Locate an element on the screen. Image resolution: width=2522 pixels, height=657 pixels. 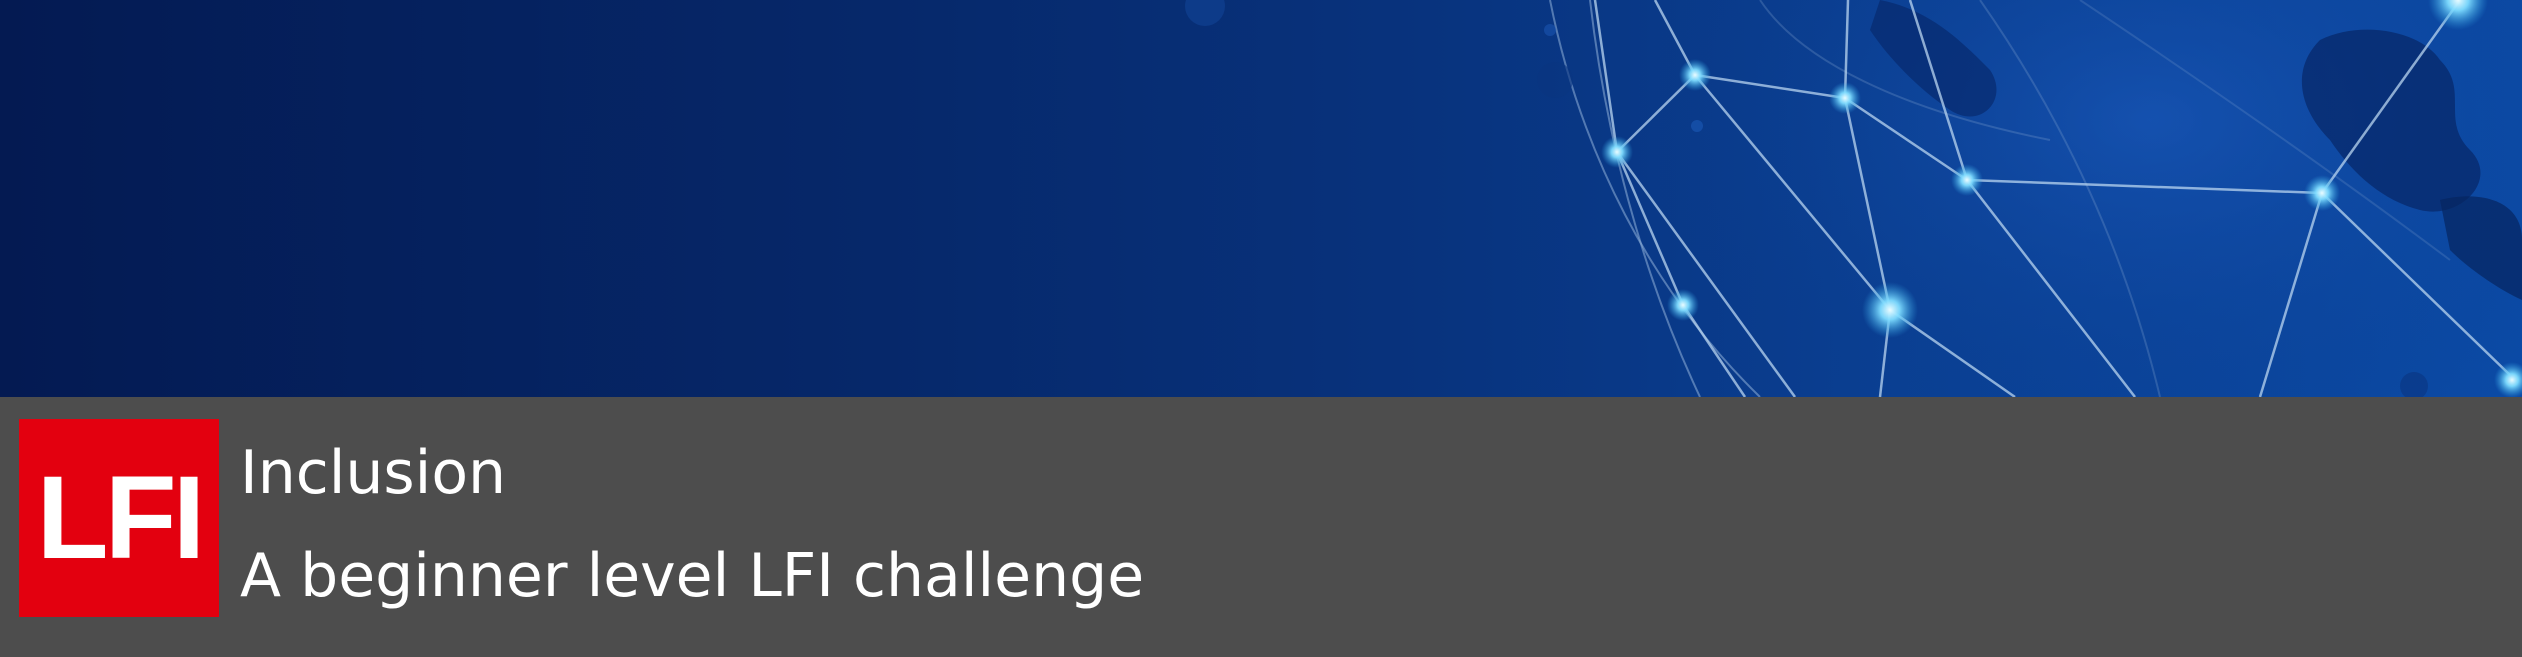
lfi-logo-text: LFI is located at coordinates (121, 518).